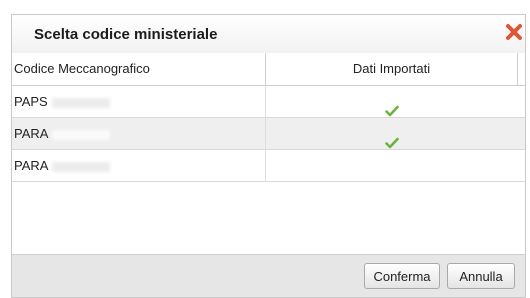 The width and height of the screenshot is (530, 298). I want to click on dialog-title: Scelta codice ministeriale, so click(126, 34).